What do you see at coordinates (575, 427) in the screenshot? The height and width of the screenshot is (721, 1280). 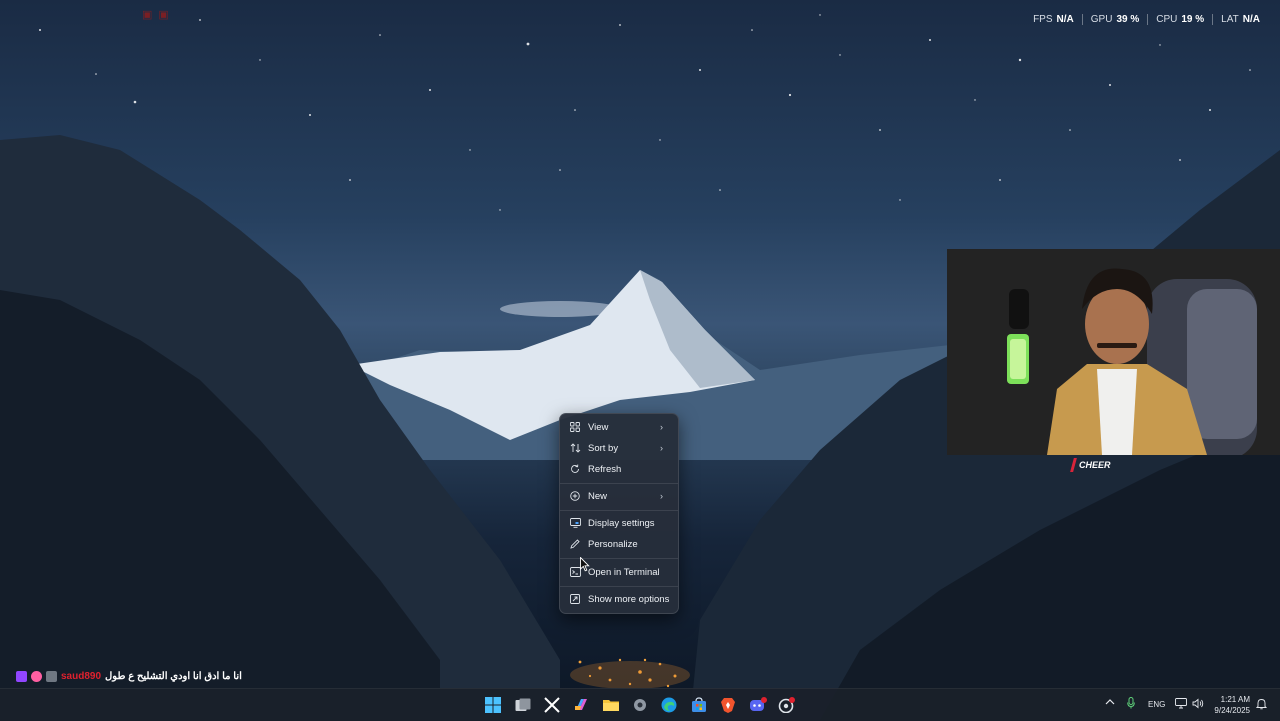 I see `grid-view-icon` at bounding box center [575, 427].